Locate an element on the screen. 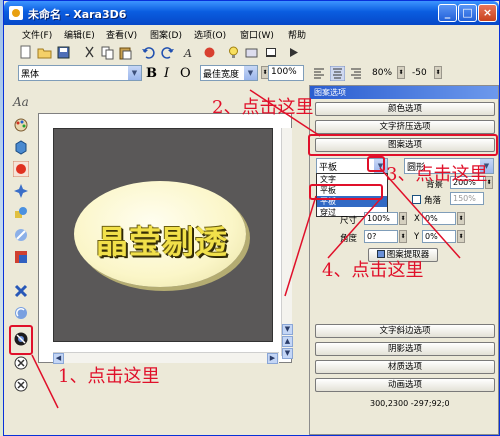 This screenshot has width=500, height=436. bold-button: B is located at coordinates (151, 73).